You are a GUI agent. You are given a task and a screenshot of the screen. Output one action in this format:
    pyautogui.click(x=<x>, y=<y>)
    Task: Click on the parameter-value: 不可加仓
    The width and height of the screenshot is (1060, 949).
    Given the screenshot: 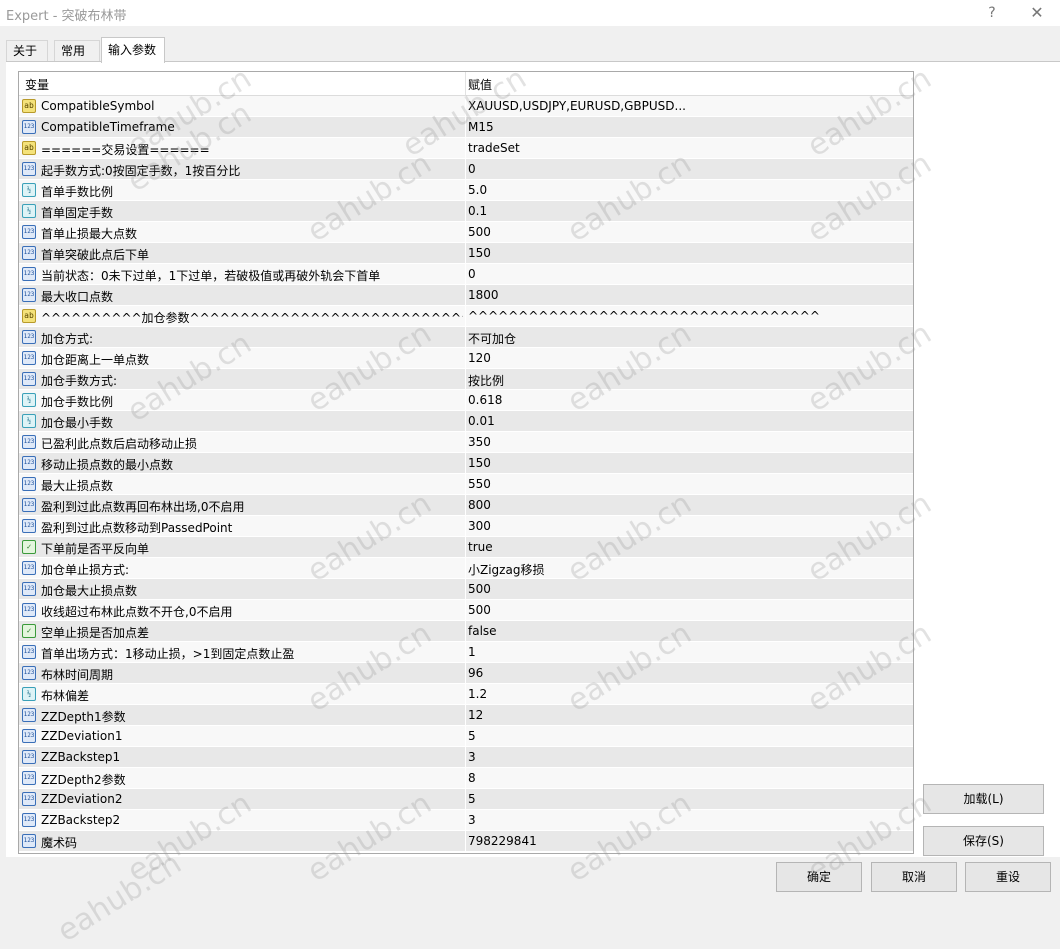 What is the action you would take?
    pyautogui.click(x=688, y=338)
    